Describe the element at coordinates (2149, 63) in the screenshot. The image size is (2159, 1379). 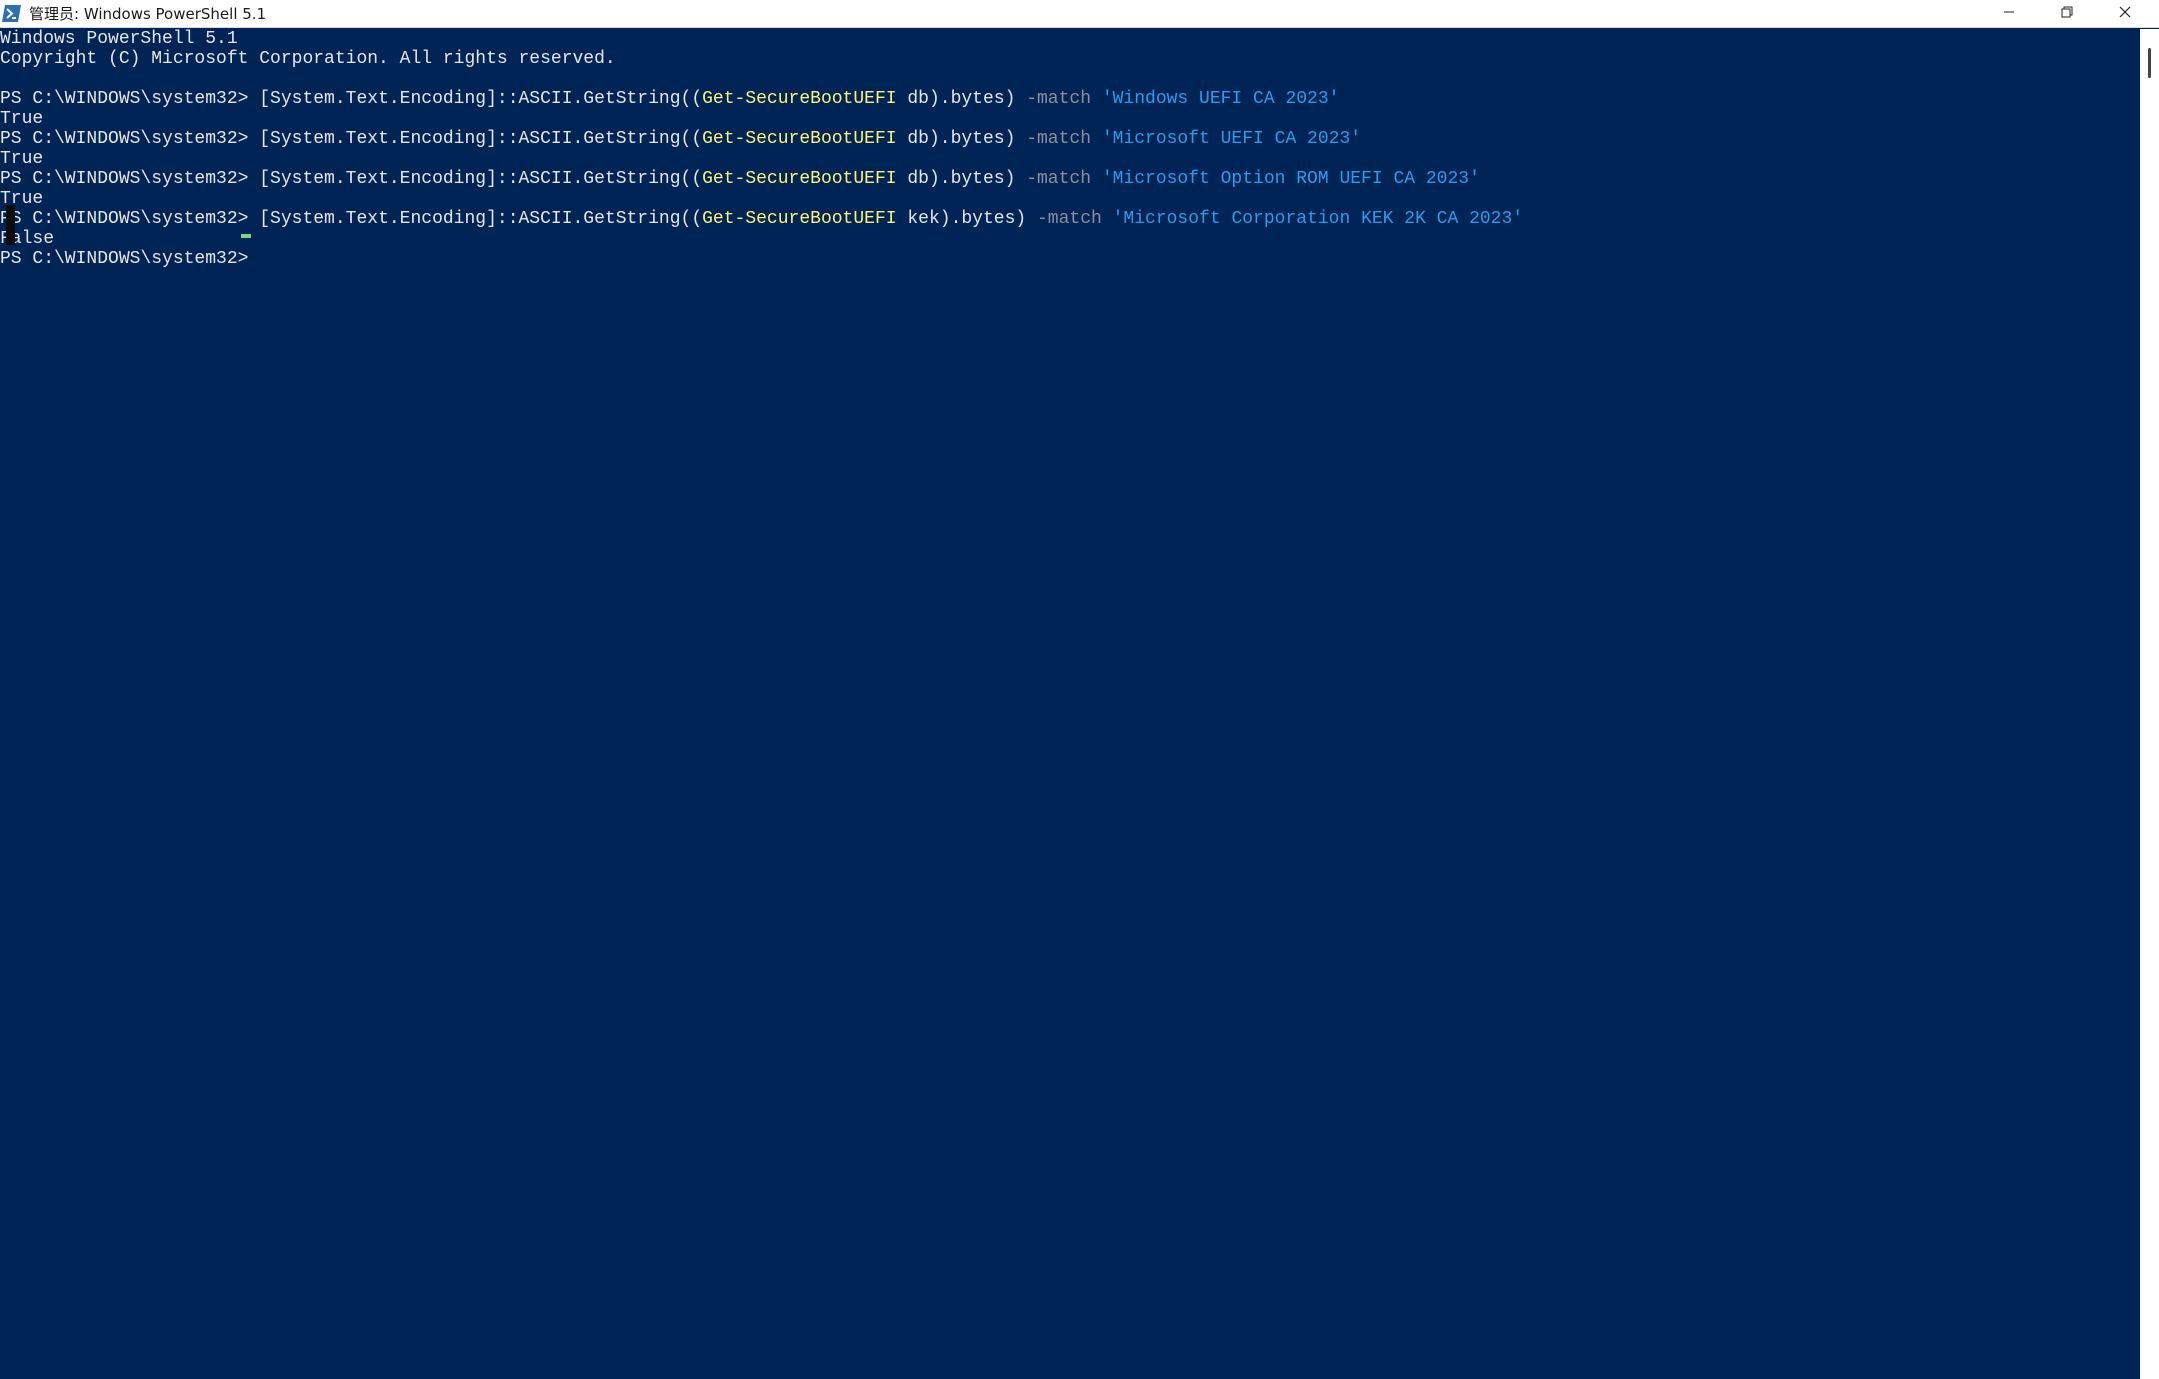
I see `scrollbar-thumb` at that location.